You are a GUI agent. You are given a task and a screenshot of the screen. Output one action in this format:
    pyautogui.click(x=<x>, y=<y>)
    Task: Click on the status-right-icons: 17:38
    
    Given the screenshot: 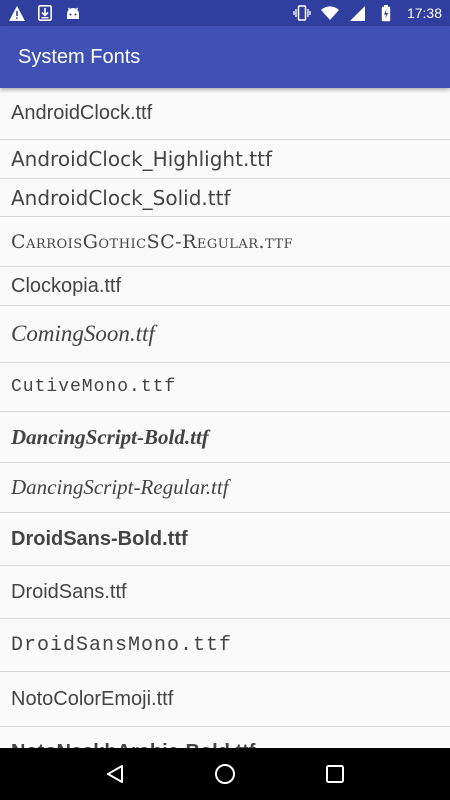 What is the action you would take?
    pyautogui.click(x=367, y=13)
    